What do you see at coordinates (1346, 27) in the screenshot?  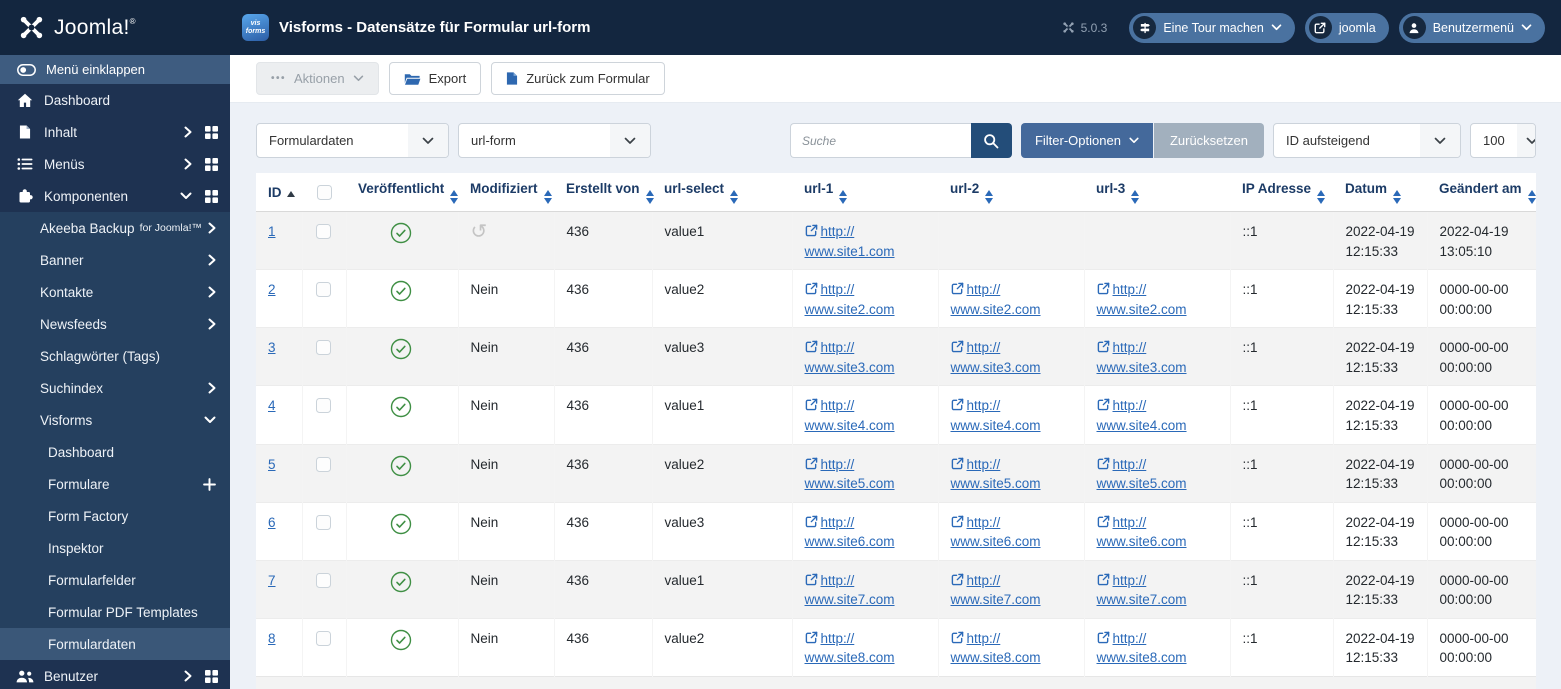 I see `site-preview-button: joomla` at bounding box center [1346, 27].